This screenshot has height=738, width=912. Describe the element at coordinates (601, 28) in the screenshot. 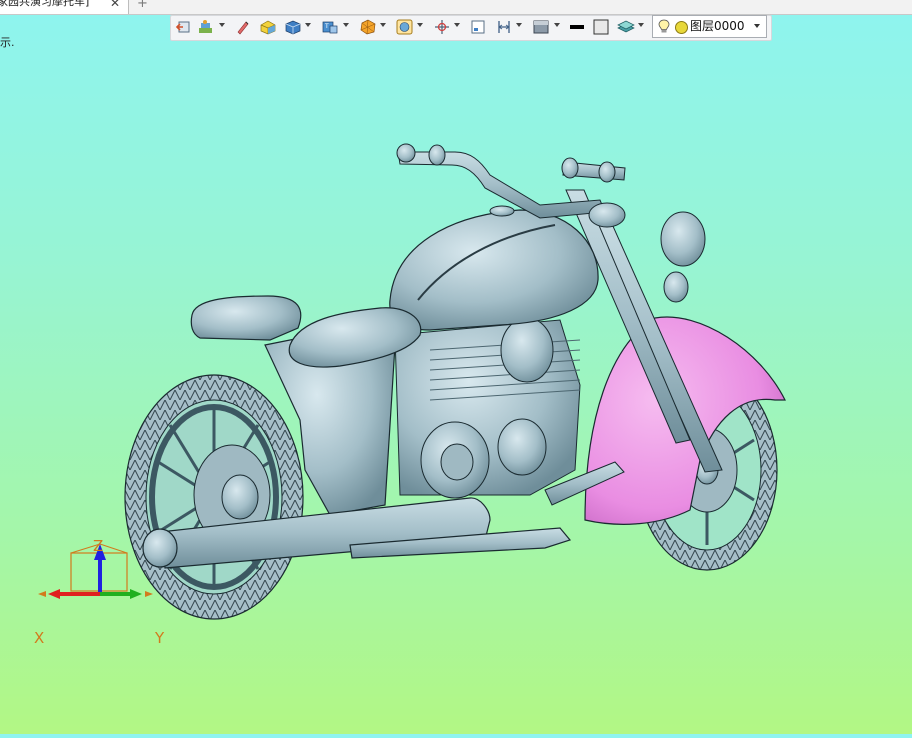

I see `fill-color-icon` at that location.